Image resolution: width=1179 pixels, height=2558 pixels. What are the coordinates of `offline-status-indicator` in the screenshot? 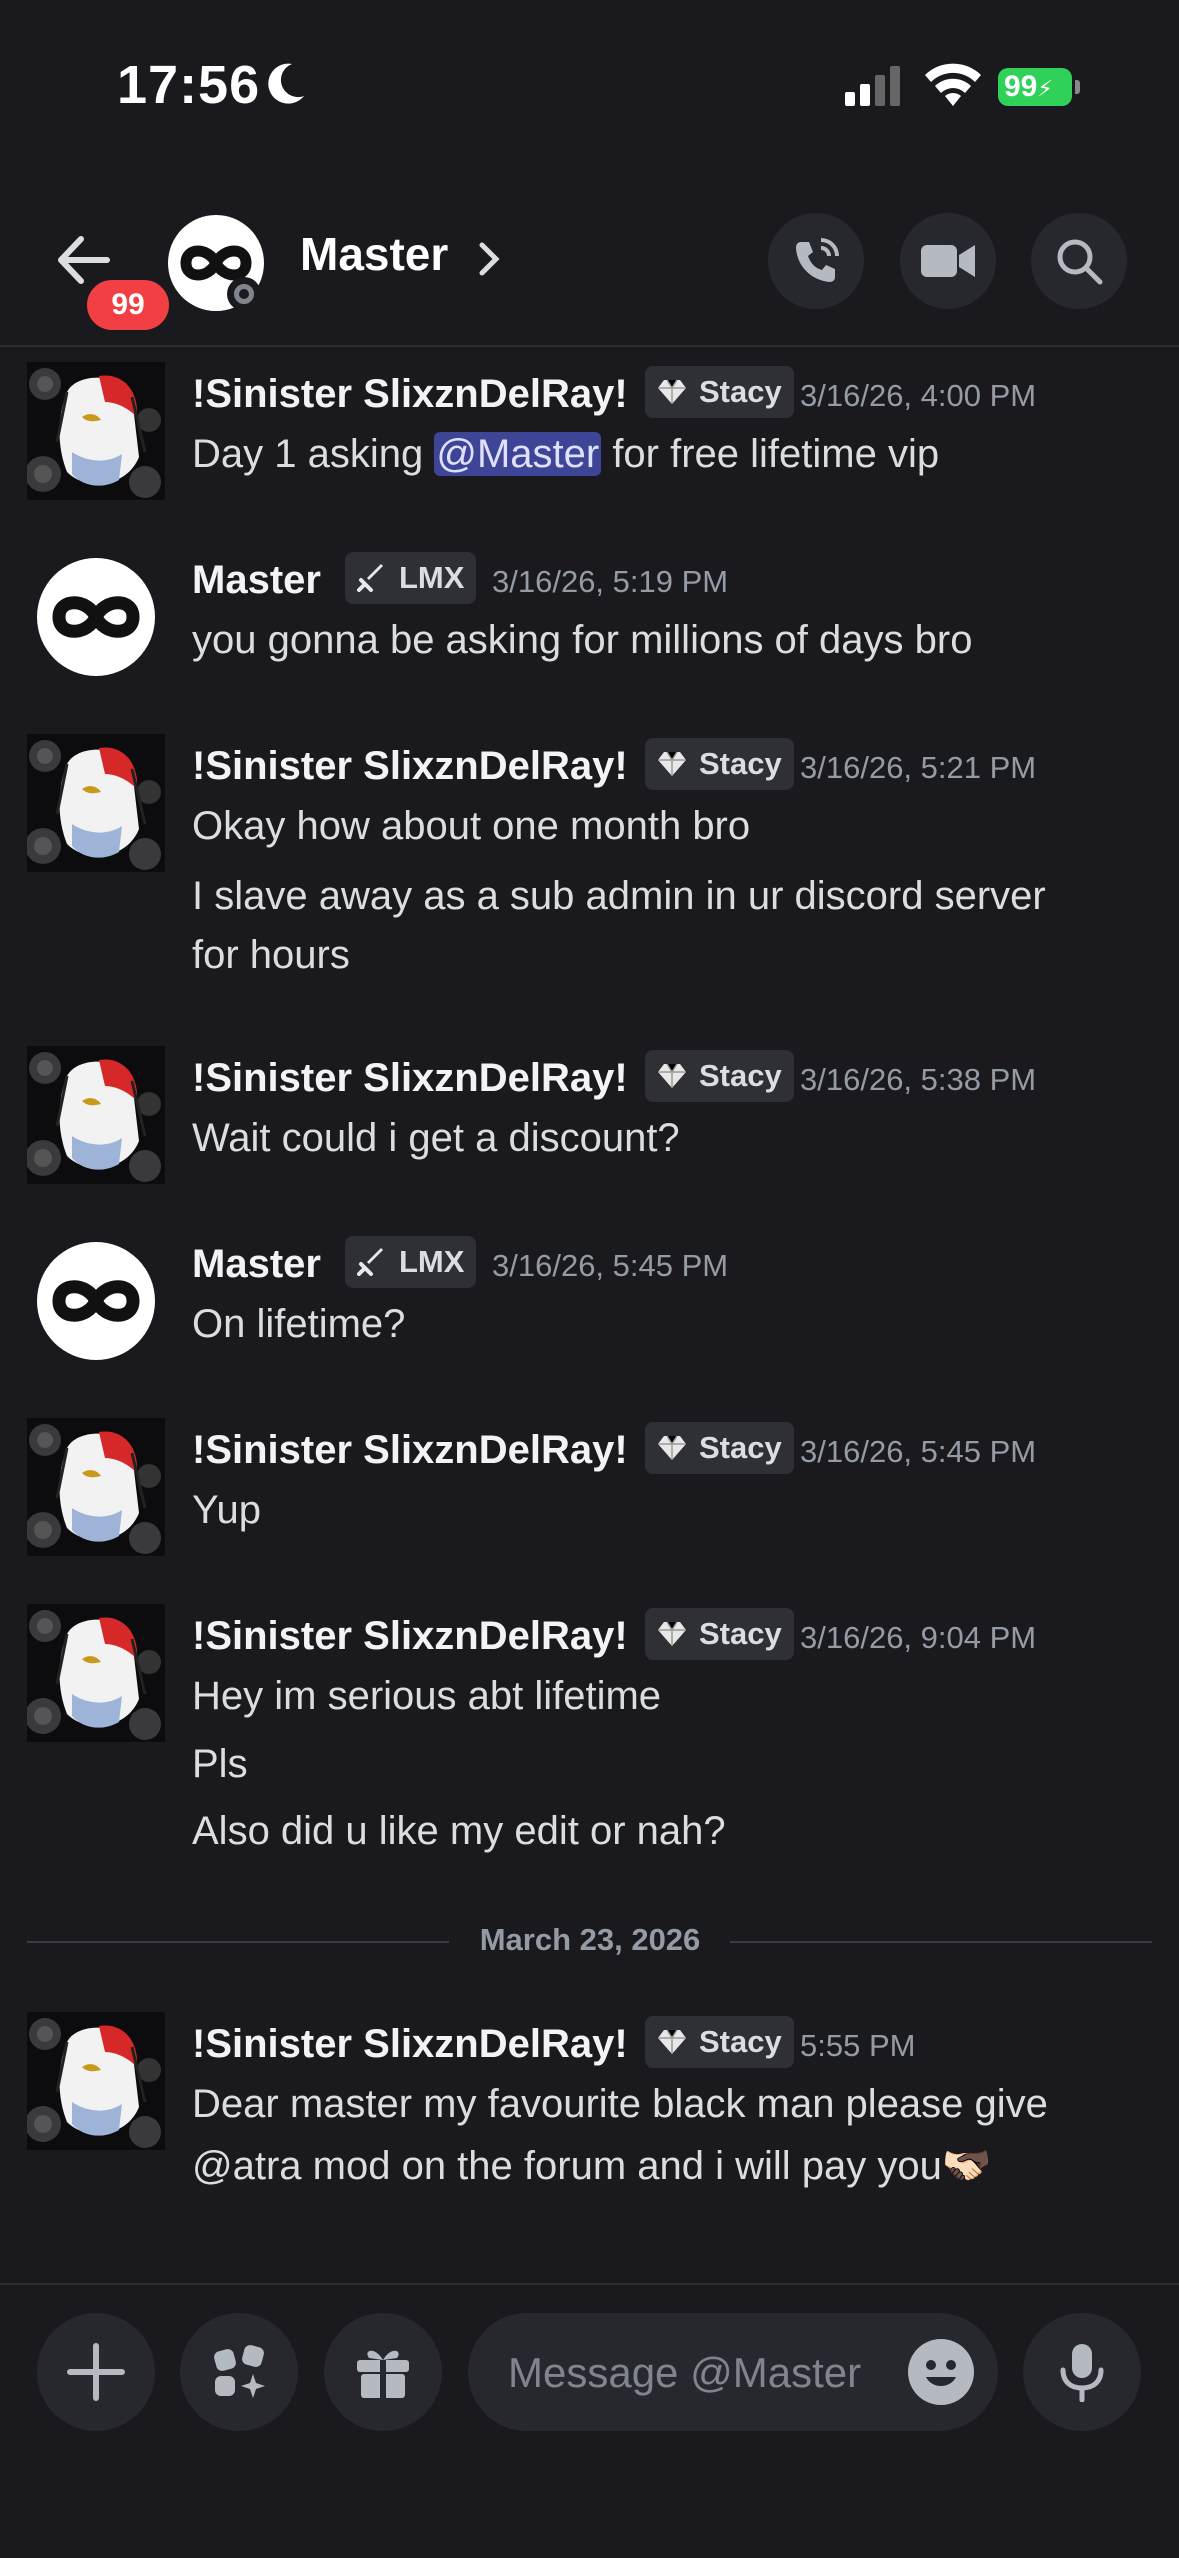 It's located at (244, 294).